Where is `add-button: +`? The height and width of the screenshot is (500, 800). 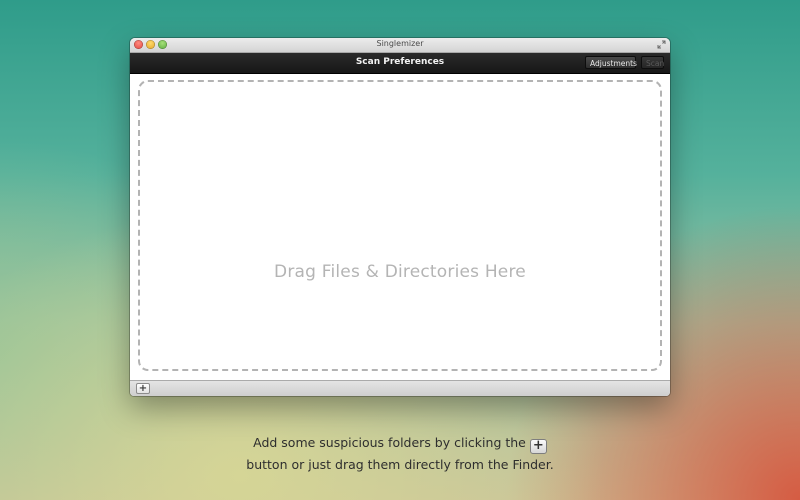
add-button: + is located at coordinates (143, 388).